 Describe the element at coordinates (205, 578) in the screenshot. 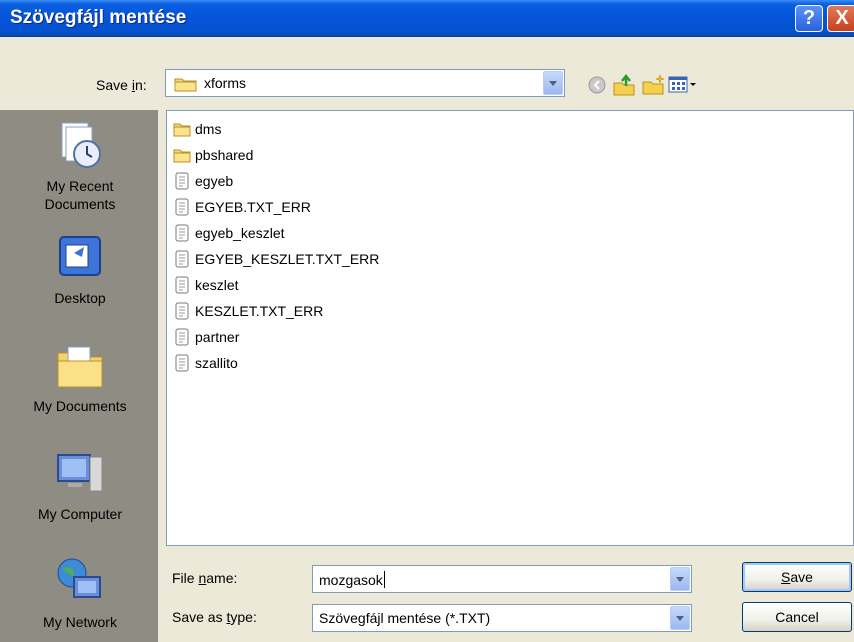

I see `file-name-label: File name:` at that location.